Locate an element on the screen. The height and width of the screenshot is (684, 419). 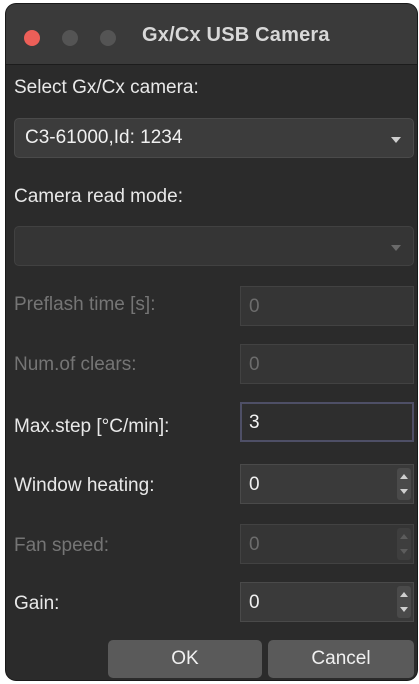
max-step-value: 3 is located at coordinates (254, 422).